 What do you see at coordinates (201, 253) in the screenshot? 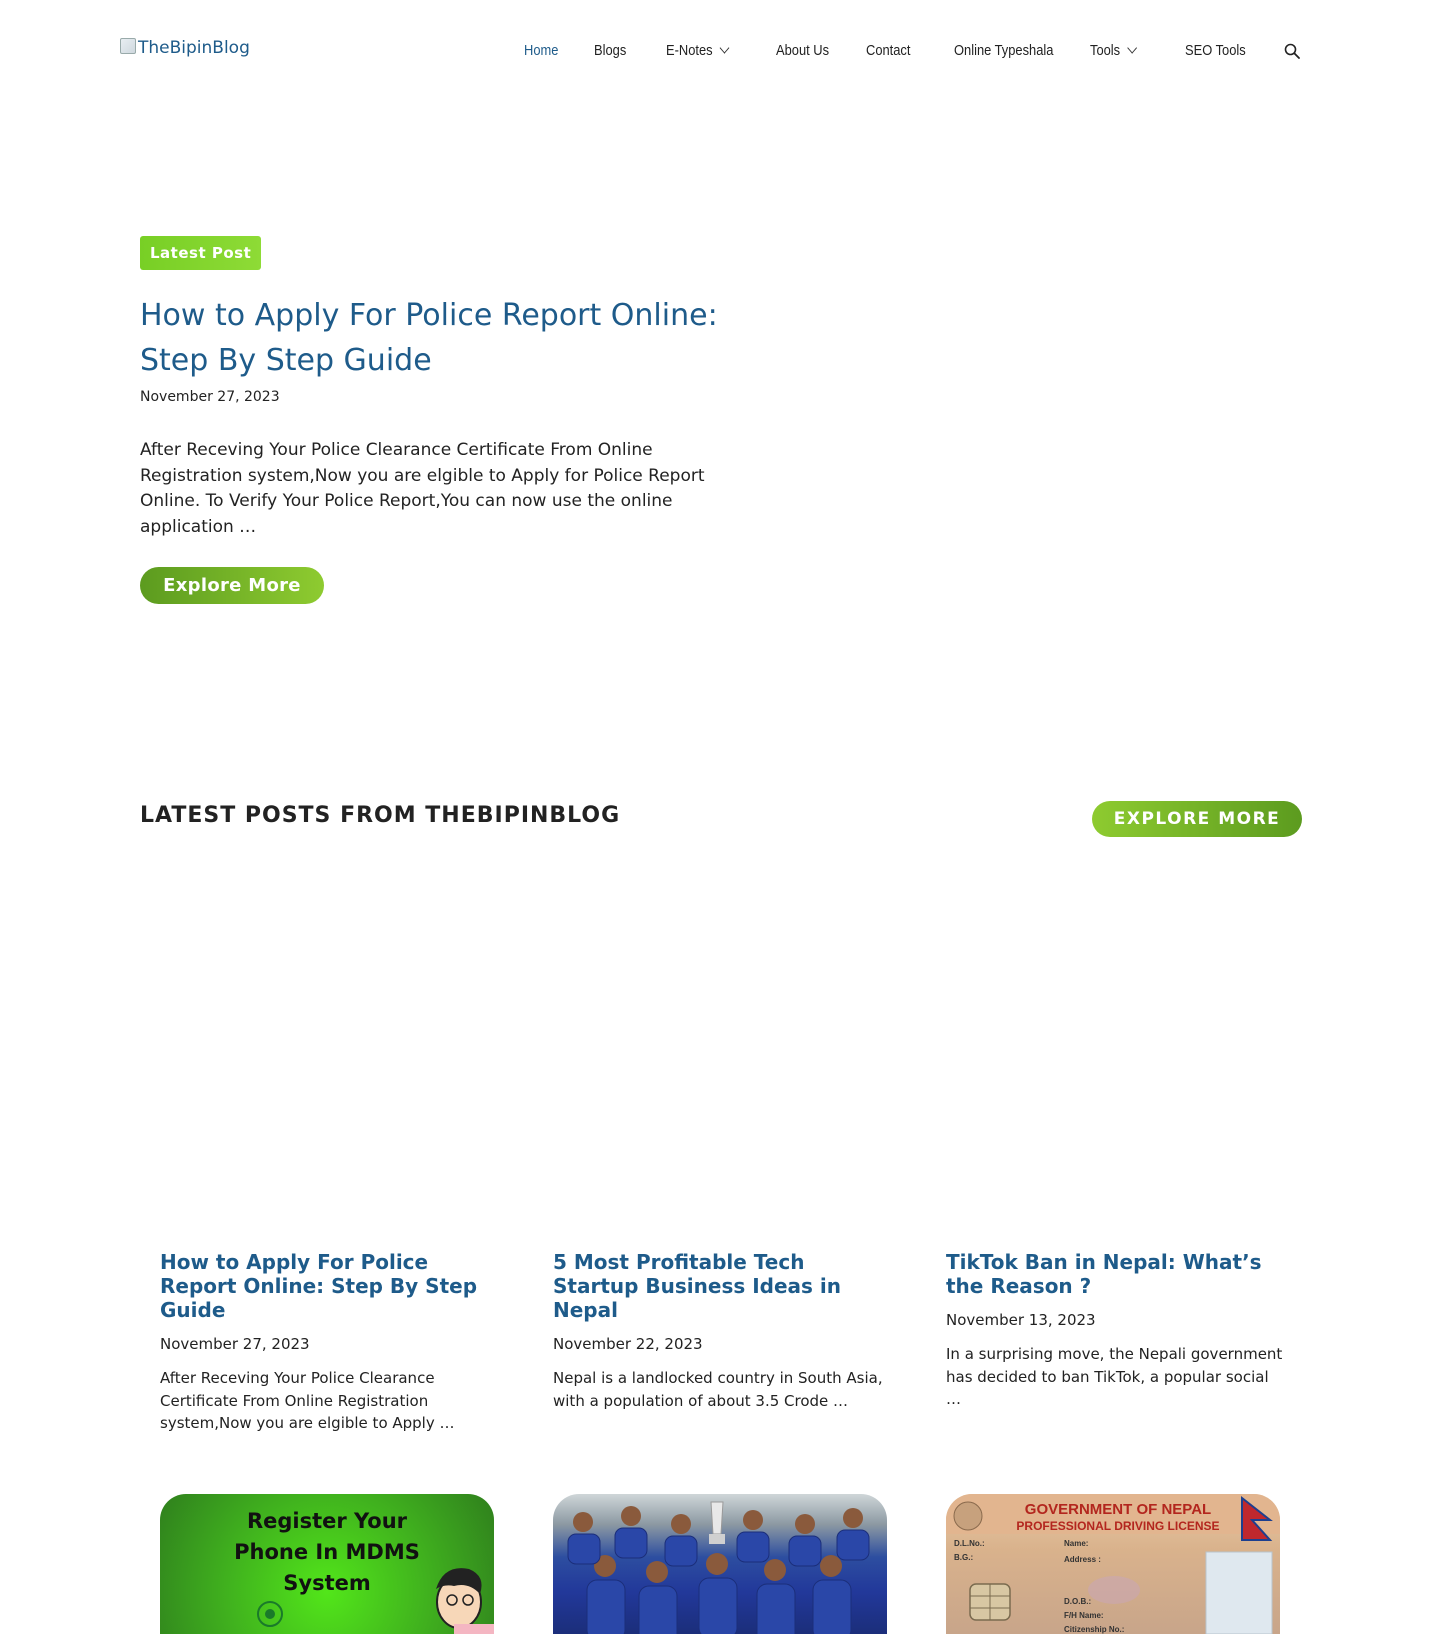
I see `latest-post-badge: Latest Post` at bounding box center [201, 253].